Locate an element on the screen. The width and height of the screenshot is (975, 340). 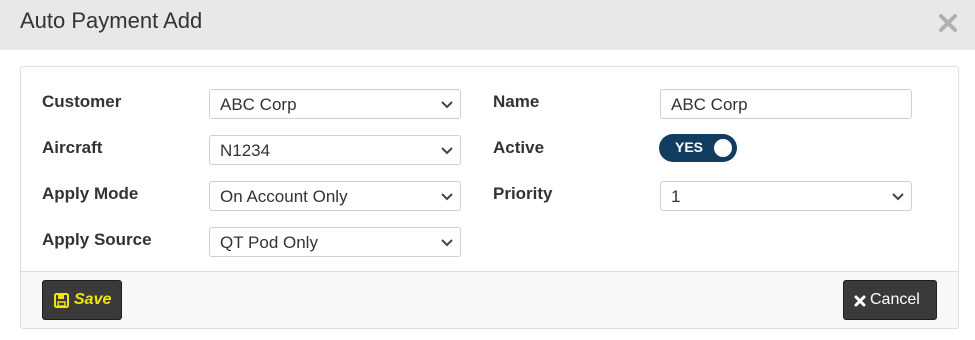
active-label: Active is located at coordinates (519, 147).